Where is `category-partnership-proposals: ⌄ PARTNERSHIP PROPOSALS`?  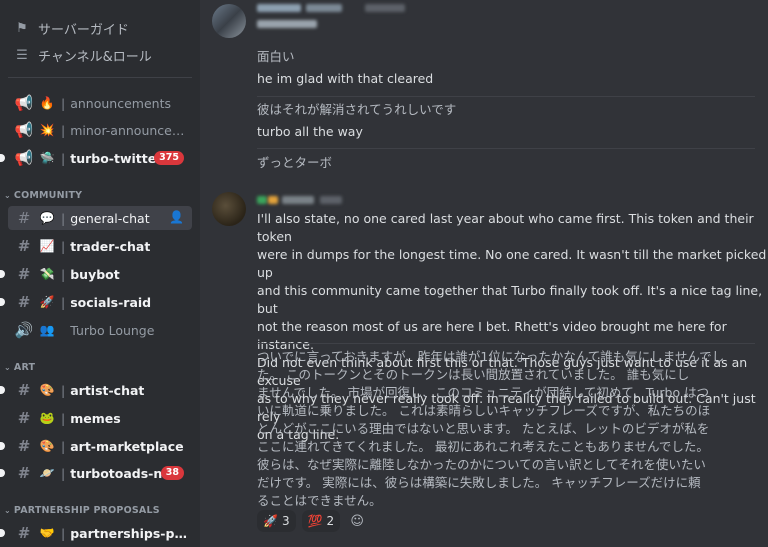
category-partnership-proposals: ⌄ PARTNERSHIP PROPOSALS is located at coordinates (82, 510).